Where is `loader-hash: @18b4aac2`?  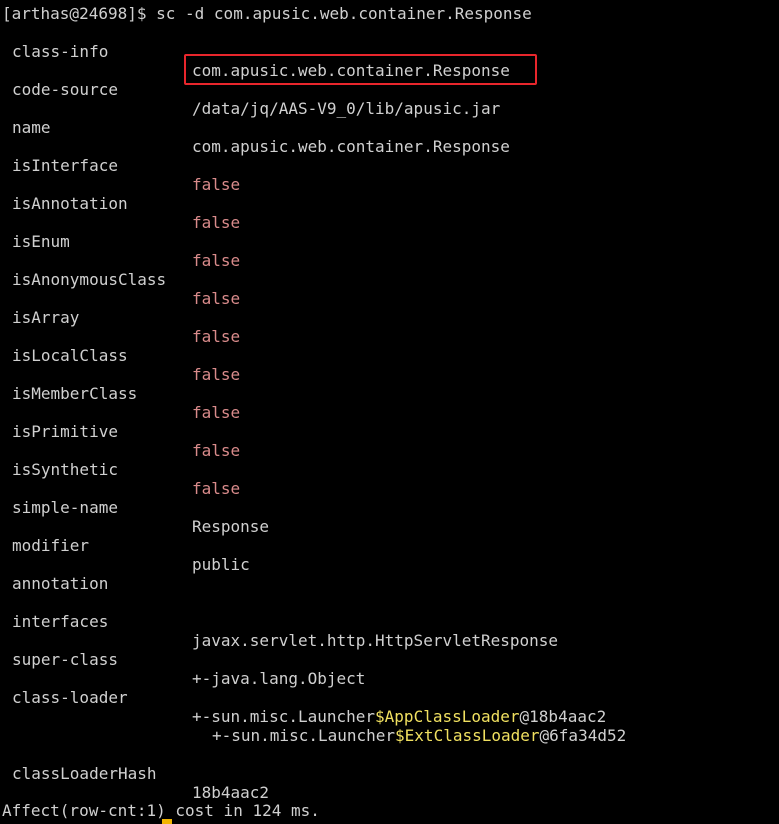
loader-hash: @18b4aac2 is located at coordinates (563, 716).